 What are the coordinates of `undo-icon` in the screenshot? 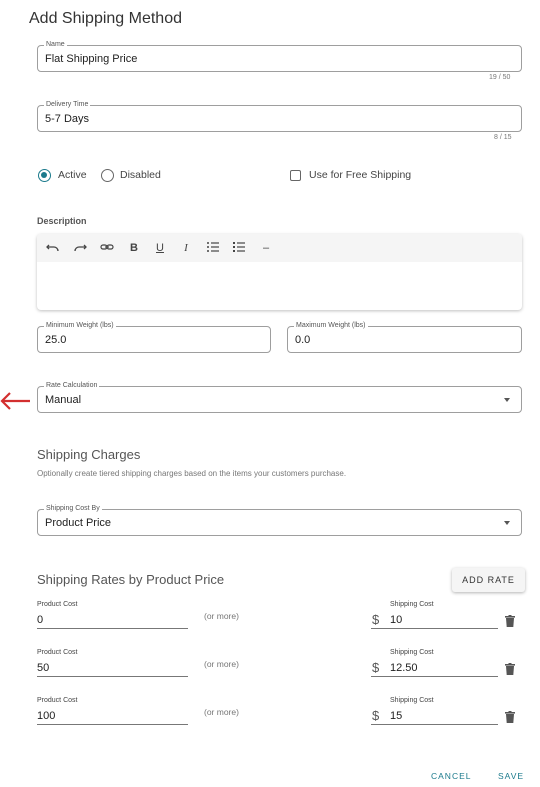 It's located at (53, 248).